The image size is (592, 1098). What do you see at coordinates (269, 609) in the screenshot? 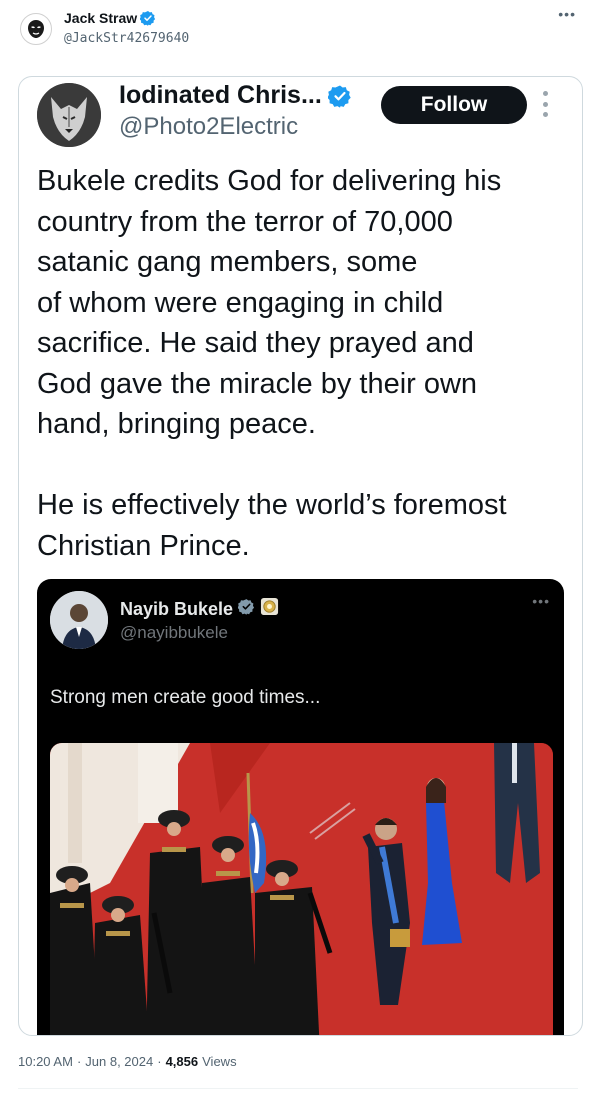
I see `government-emblem-icon` at bounding box center [269, 609].